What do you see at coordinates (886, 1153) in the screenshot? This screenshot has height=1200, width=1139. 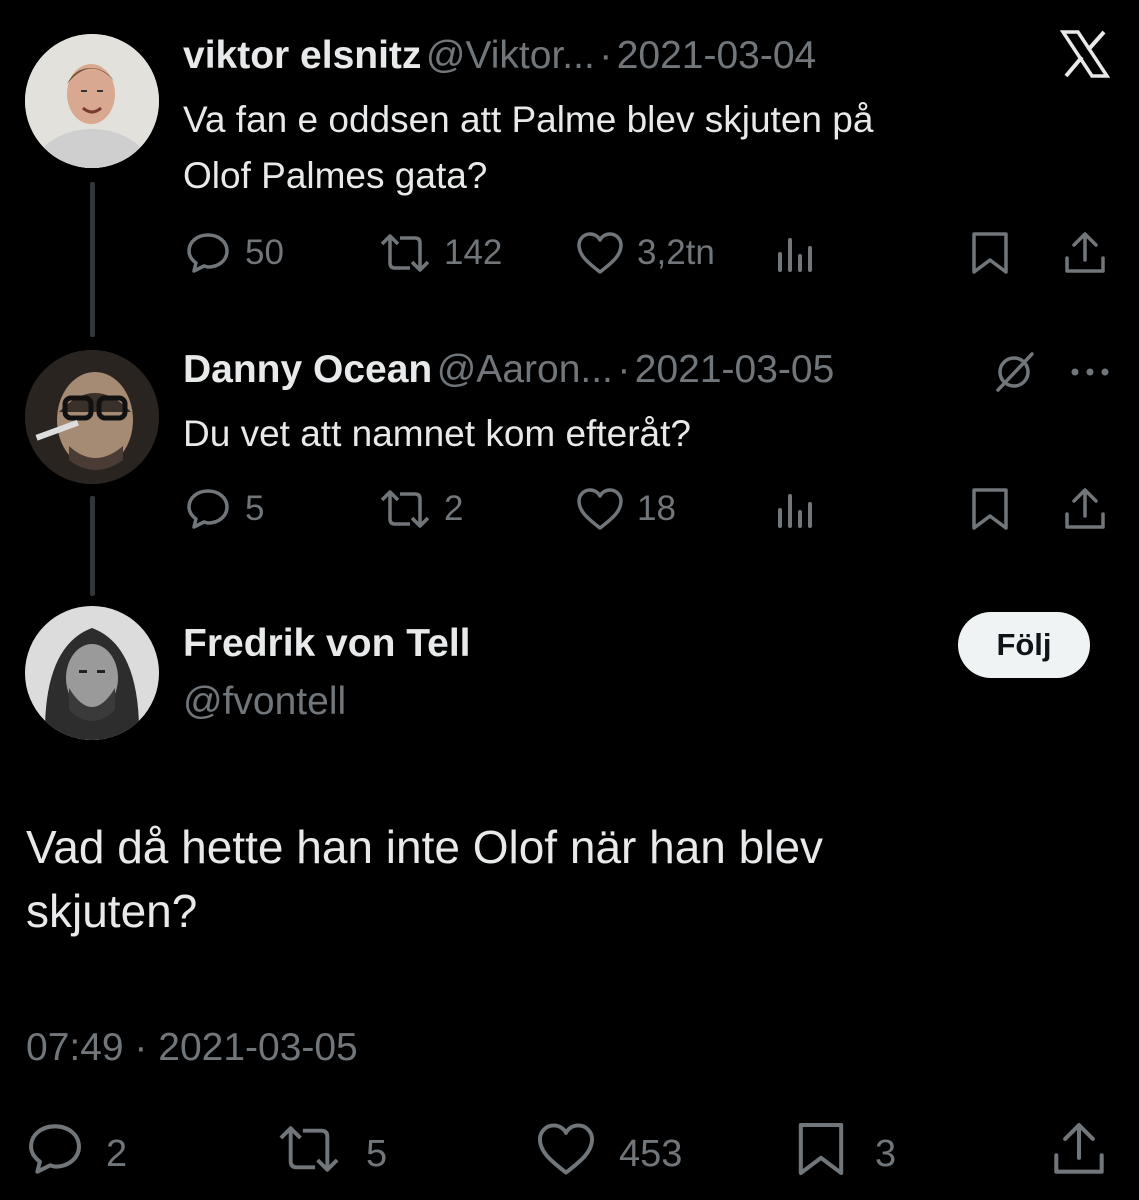 I see `bookmark-count: 3` at bounding box center [886, 1153].